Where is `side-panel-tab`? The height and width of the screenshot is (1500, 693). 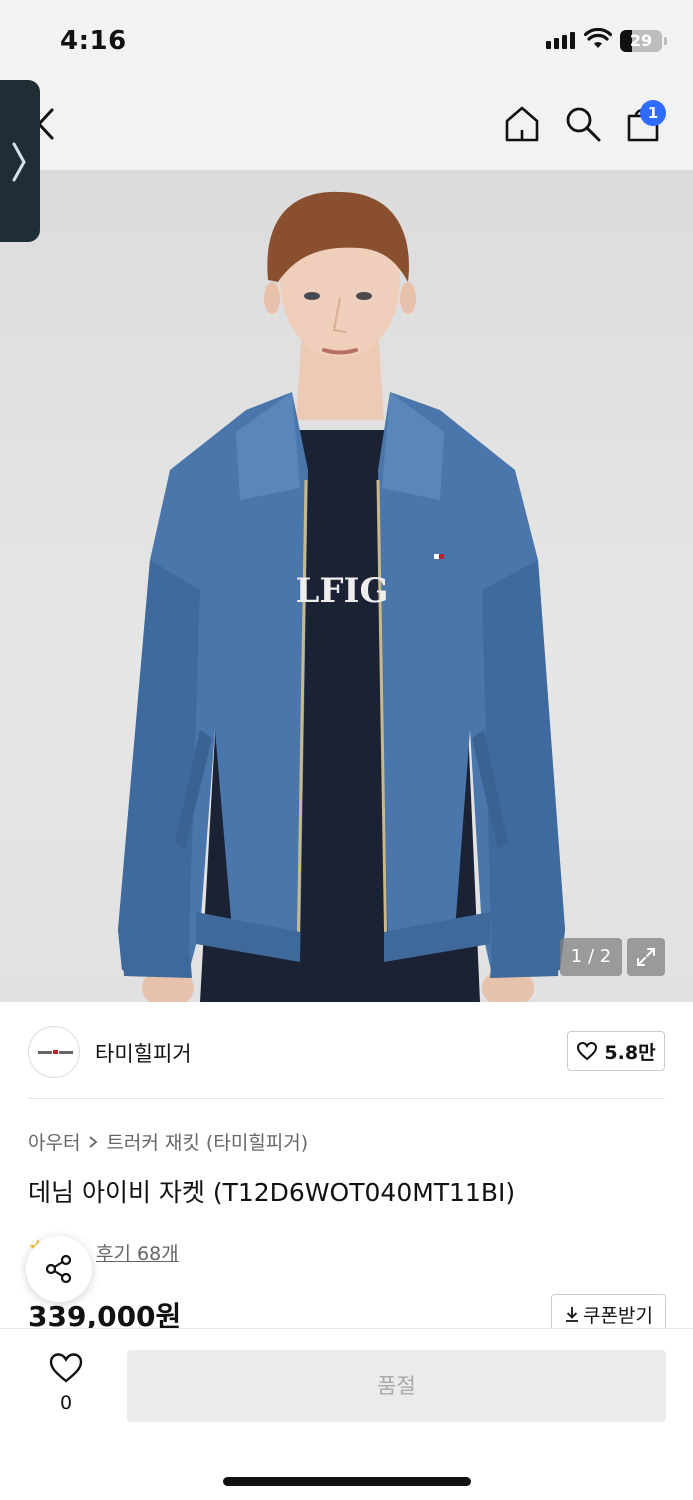
side-panel-tab is located at coordinates (20, 161).